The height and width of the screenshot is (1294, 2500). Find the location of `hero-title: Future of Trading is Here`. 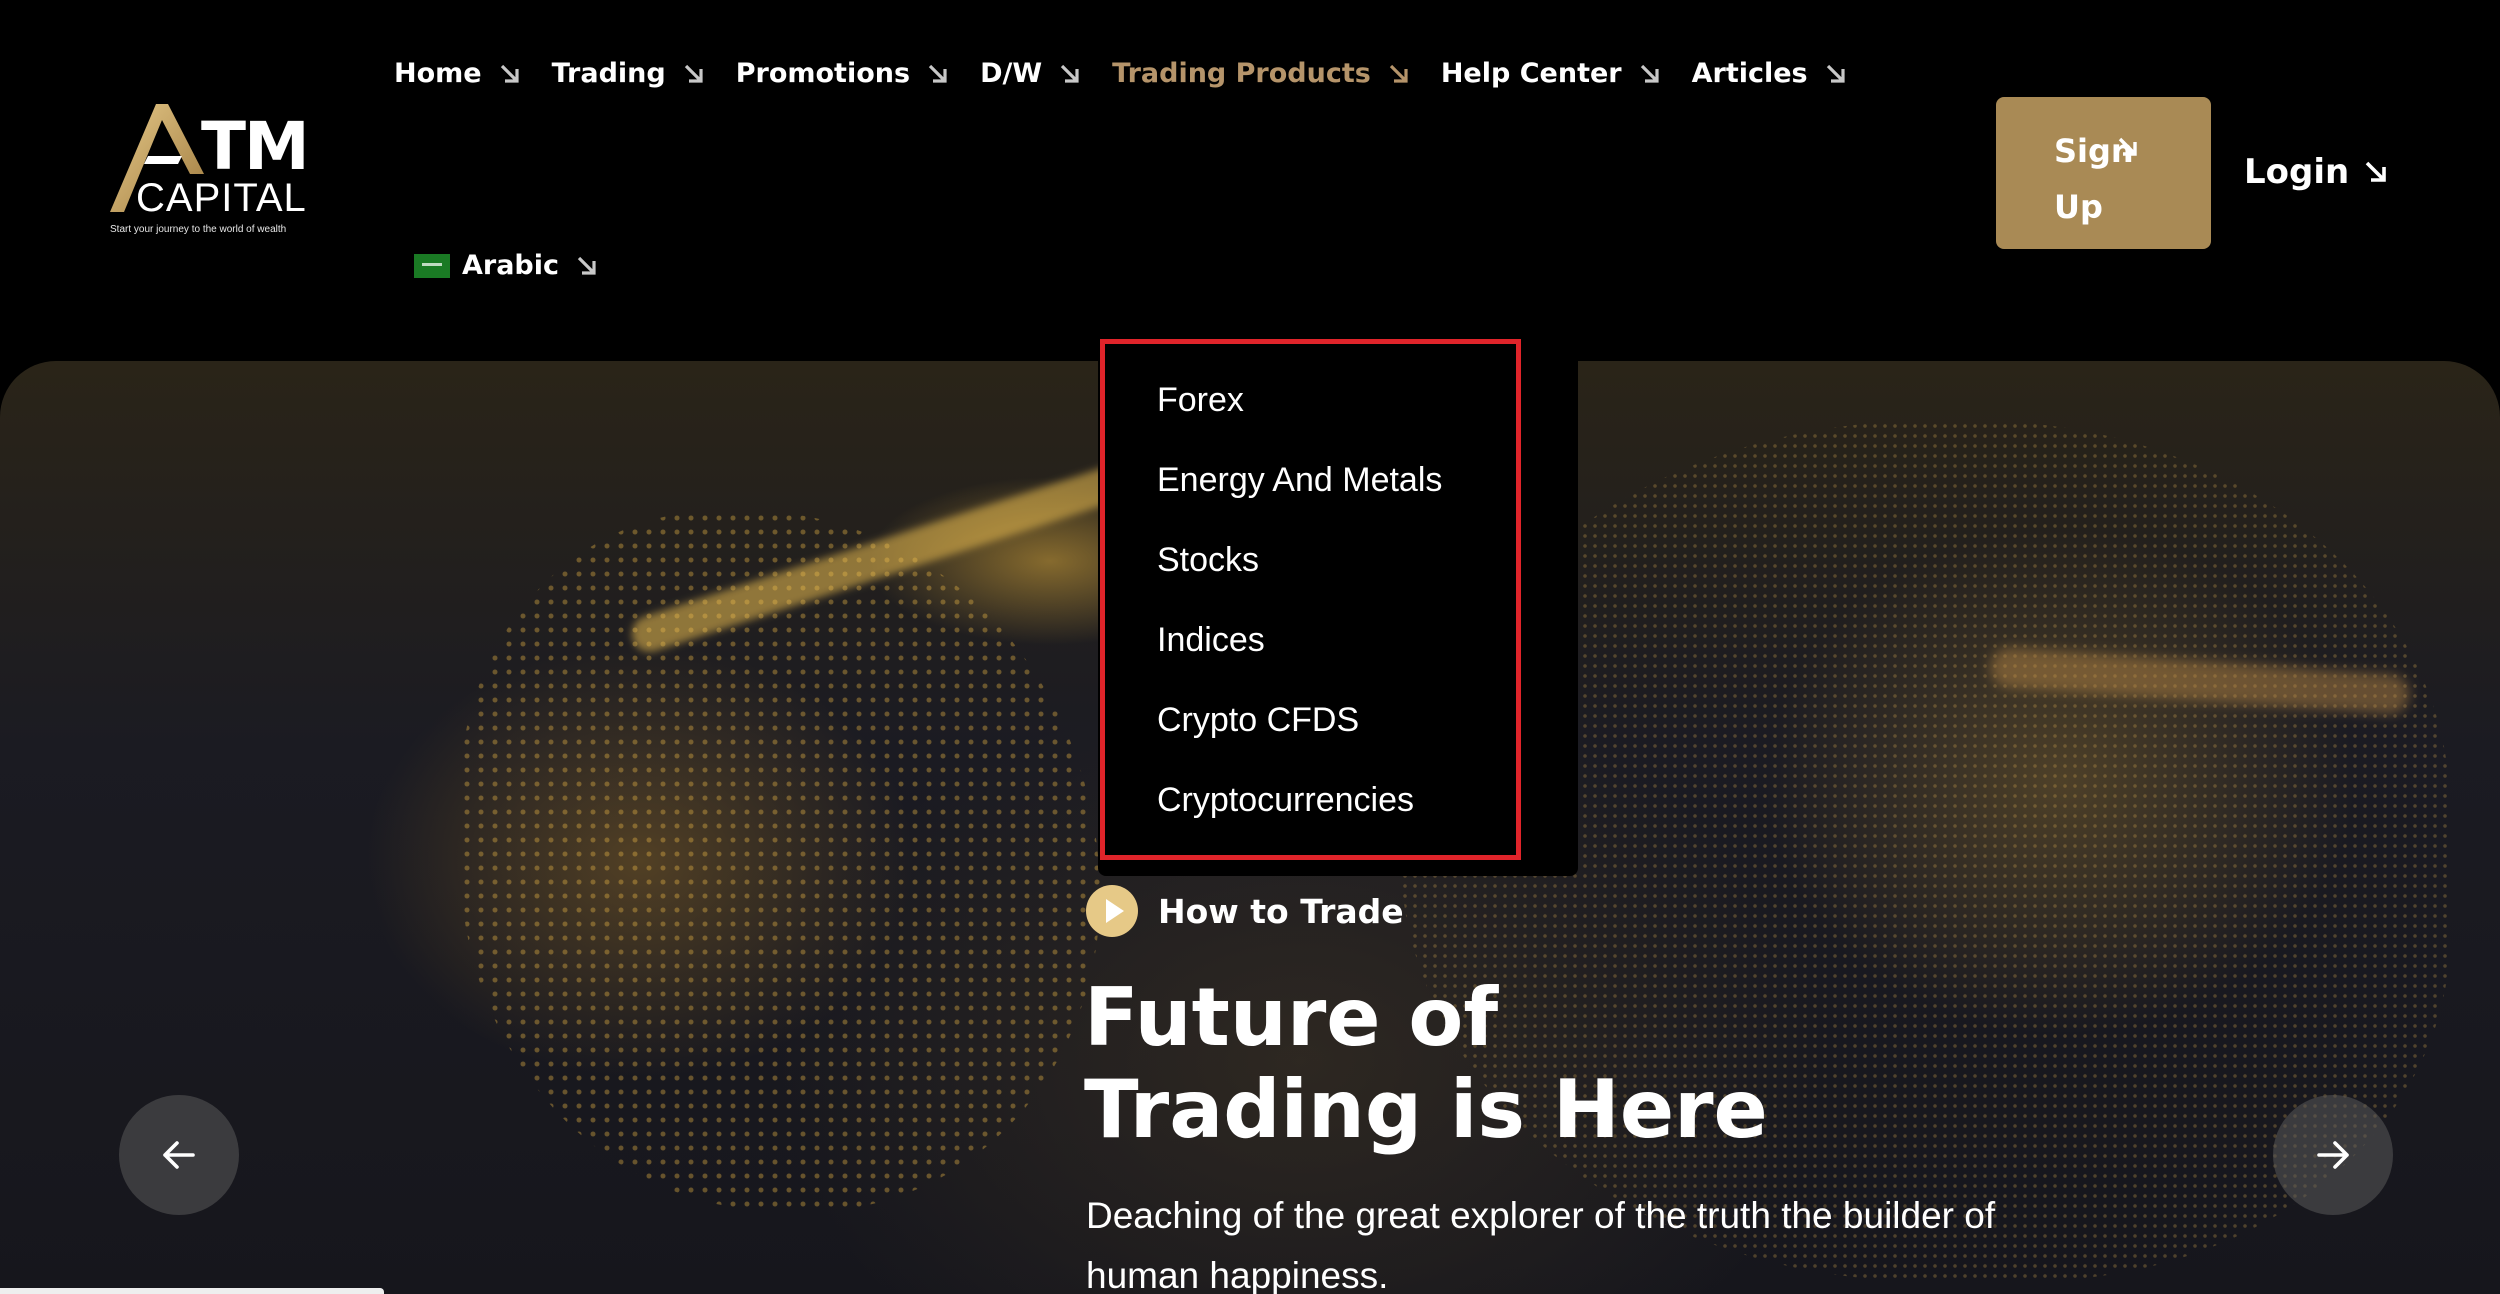

hero-title: Future of Trading is Here is located at coordinates (1534, 1064).